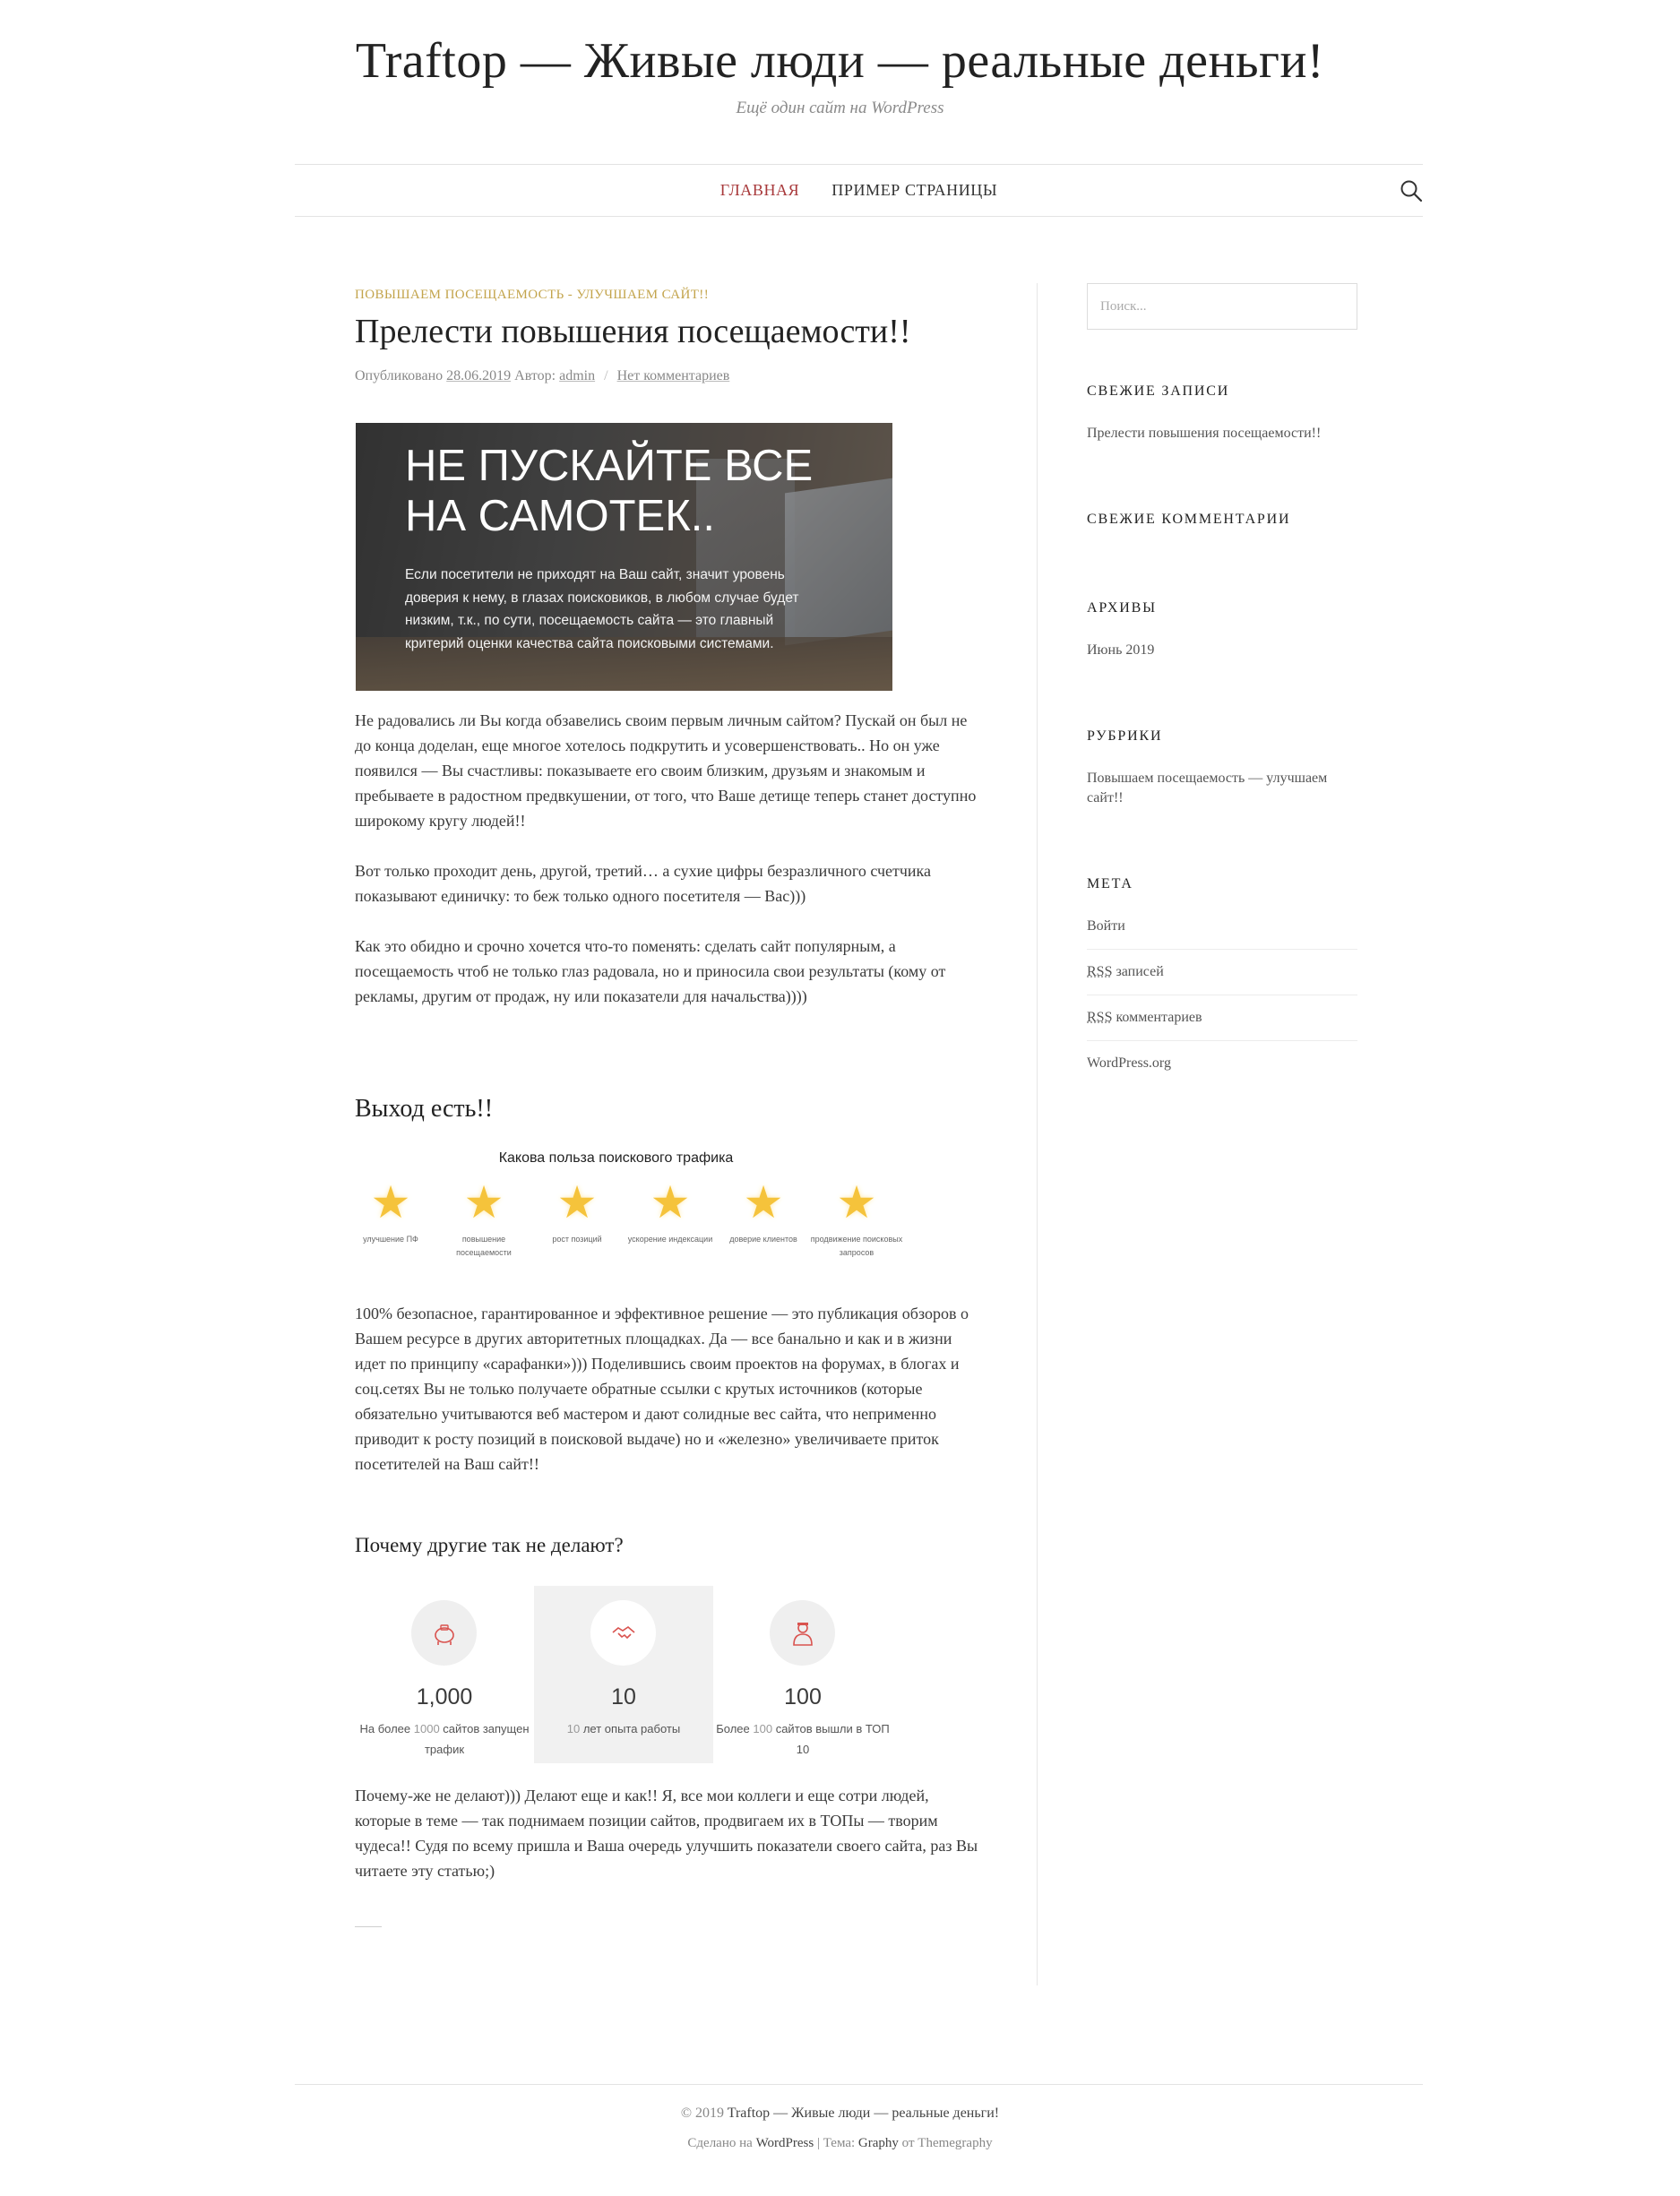 The image size is (1680, 2196). I want to click on site-title: Traftop — Живые люди — реальные деньги!, so click(840, 61).